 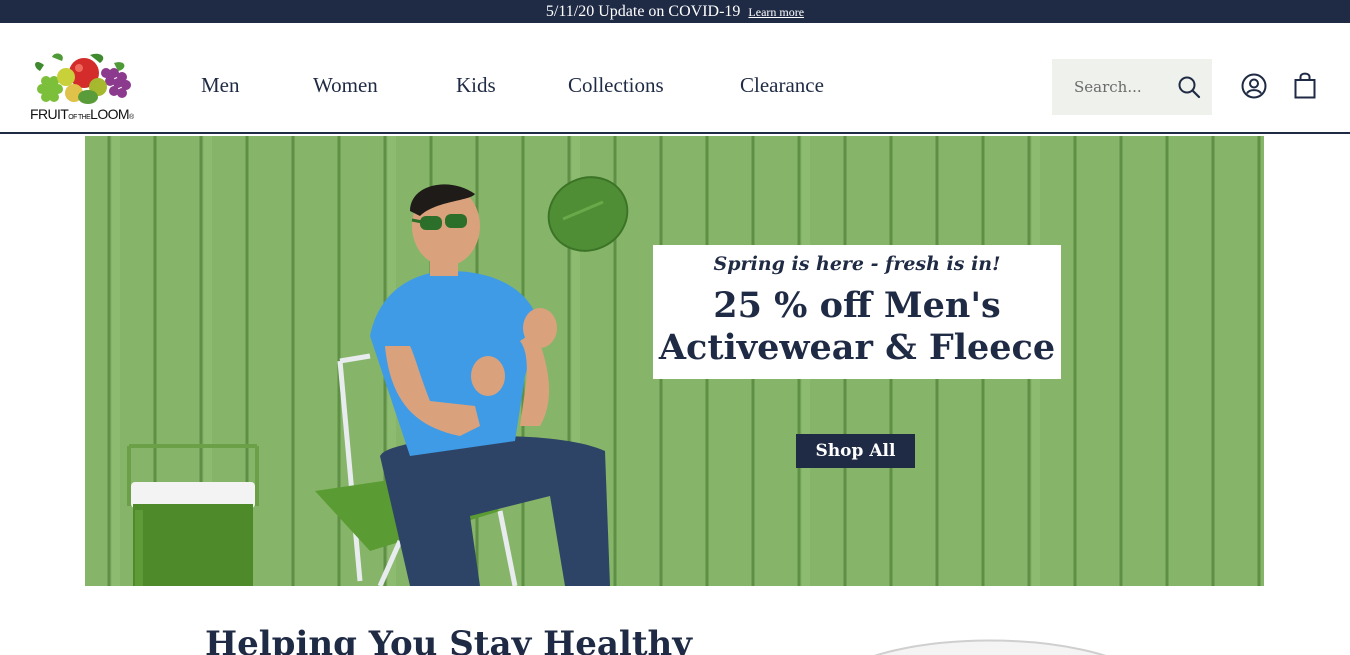 What do you see at coordinates (990, 647) in the screenshot?
I see `face-mask-image` at bounding box center [990, 647].